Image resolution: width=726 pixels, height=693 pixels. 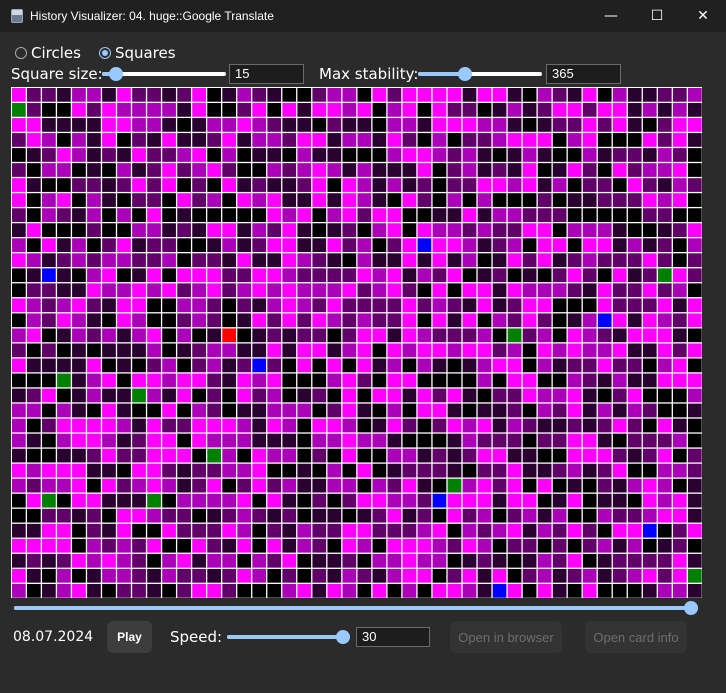 What do you see at coordinates (129, 637) in the screenshot?
I see `play-button: Play` at bounding box center [129, 637].